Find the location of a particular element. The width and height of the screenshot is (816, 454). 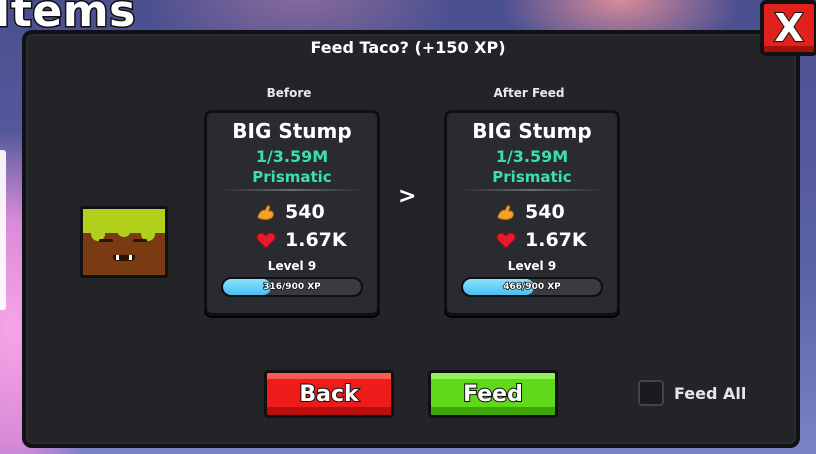

feed-all-checkbox is located at coordinates (651, 393).